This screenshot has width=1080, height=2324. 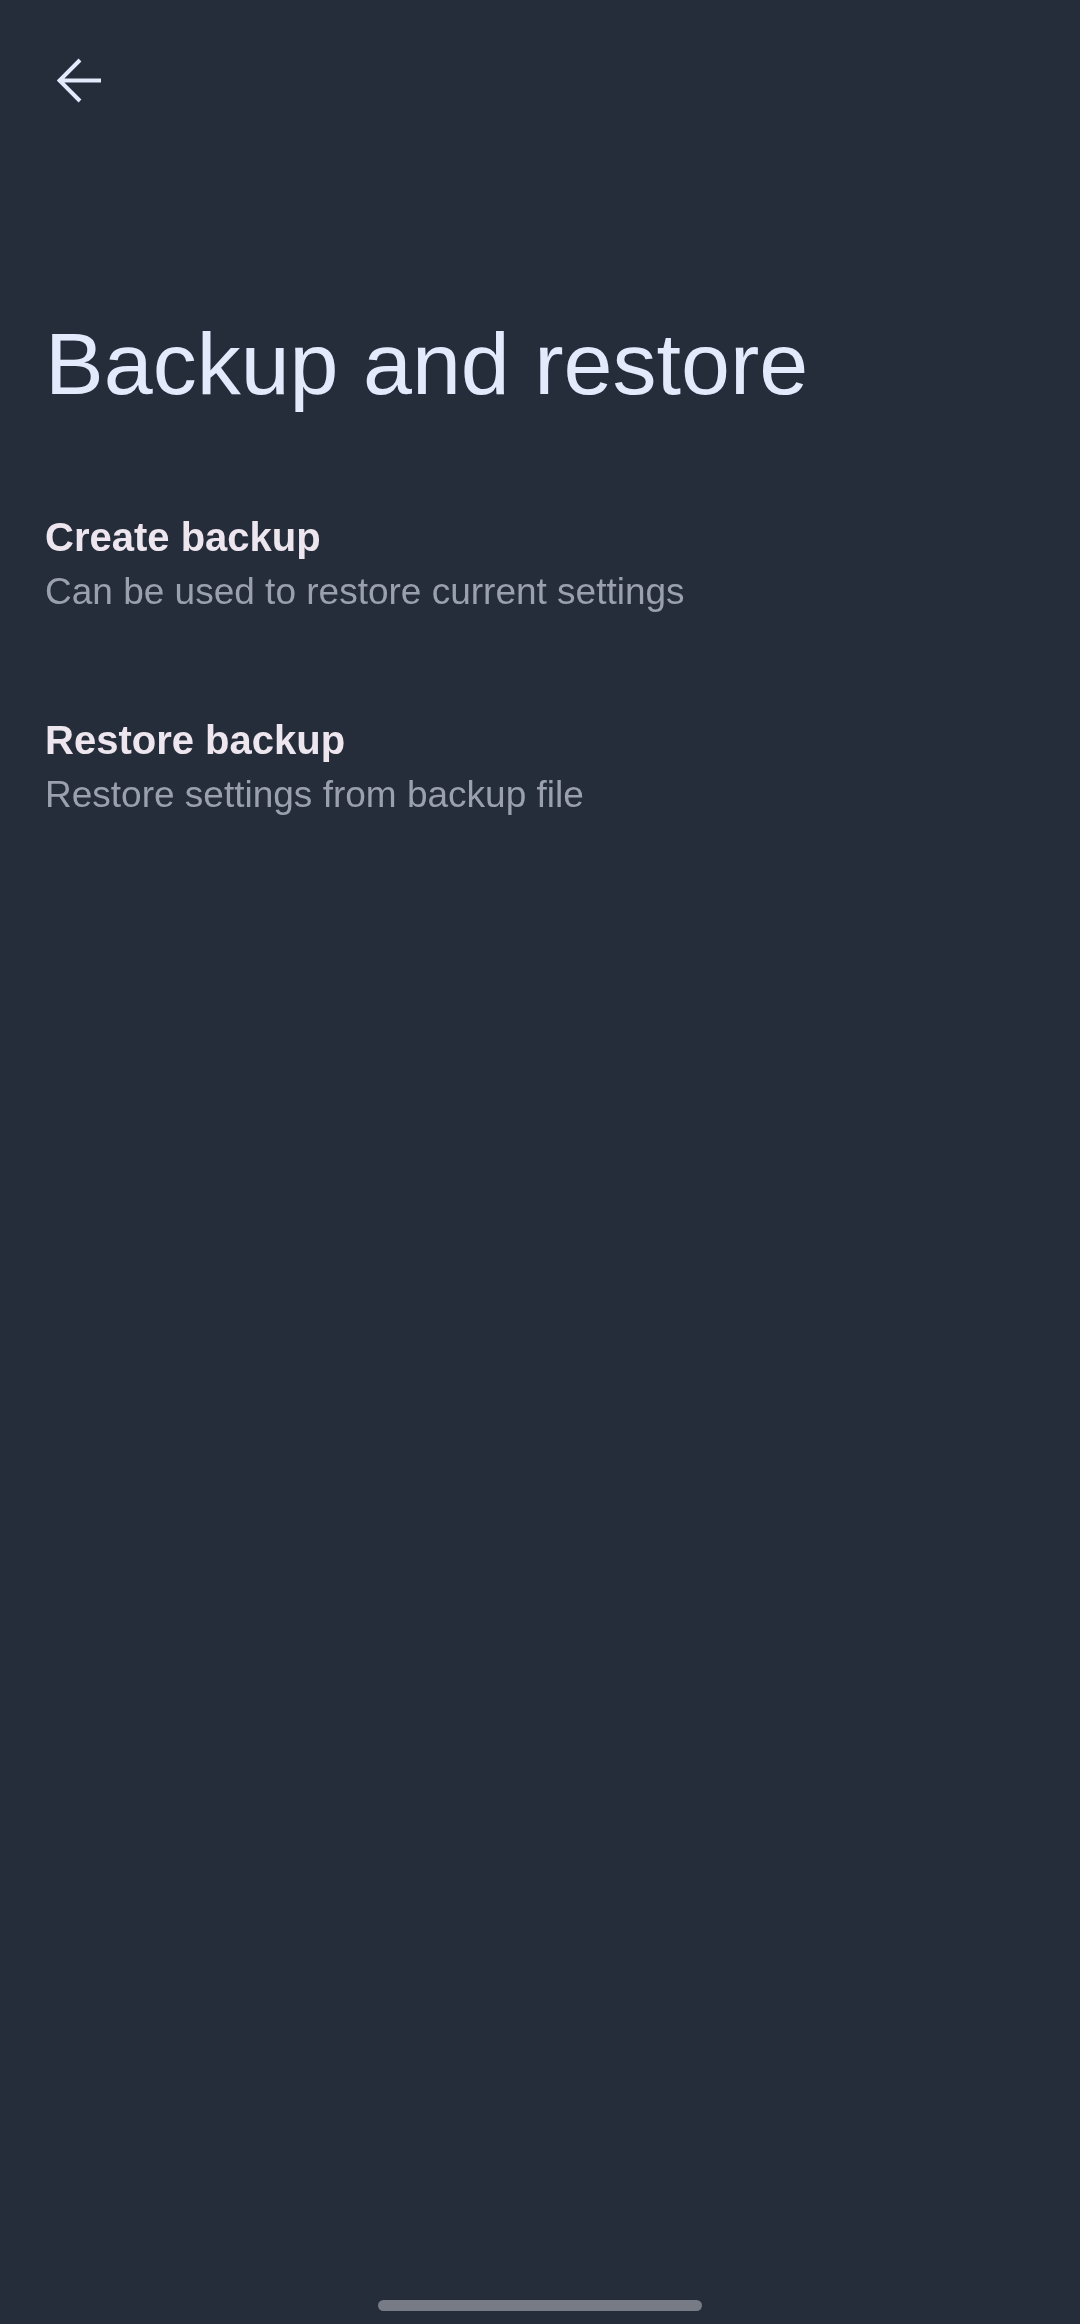 I want to click on back-button, so click(x=79, y=80).